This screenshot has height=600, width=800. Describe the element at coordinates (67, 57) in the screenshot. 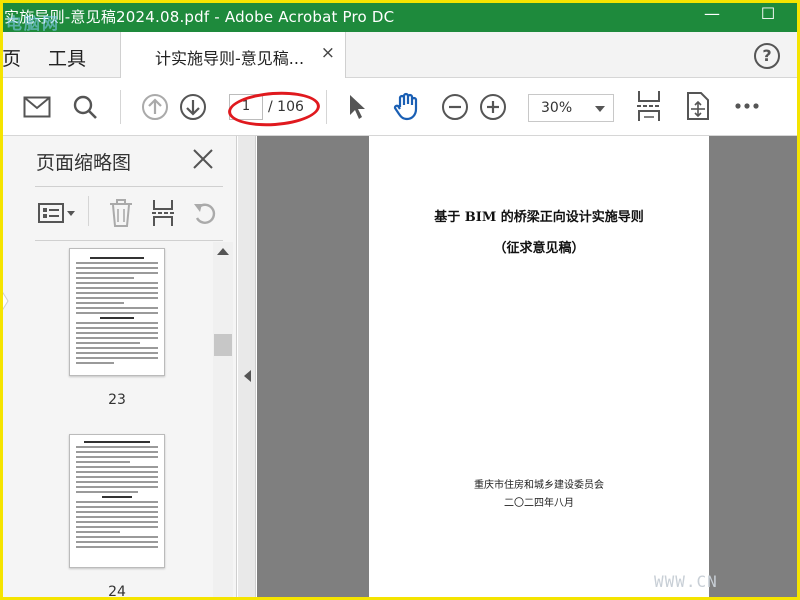

I see `tab-tools: 工具` at that location.